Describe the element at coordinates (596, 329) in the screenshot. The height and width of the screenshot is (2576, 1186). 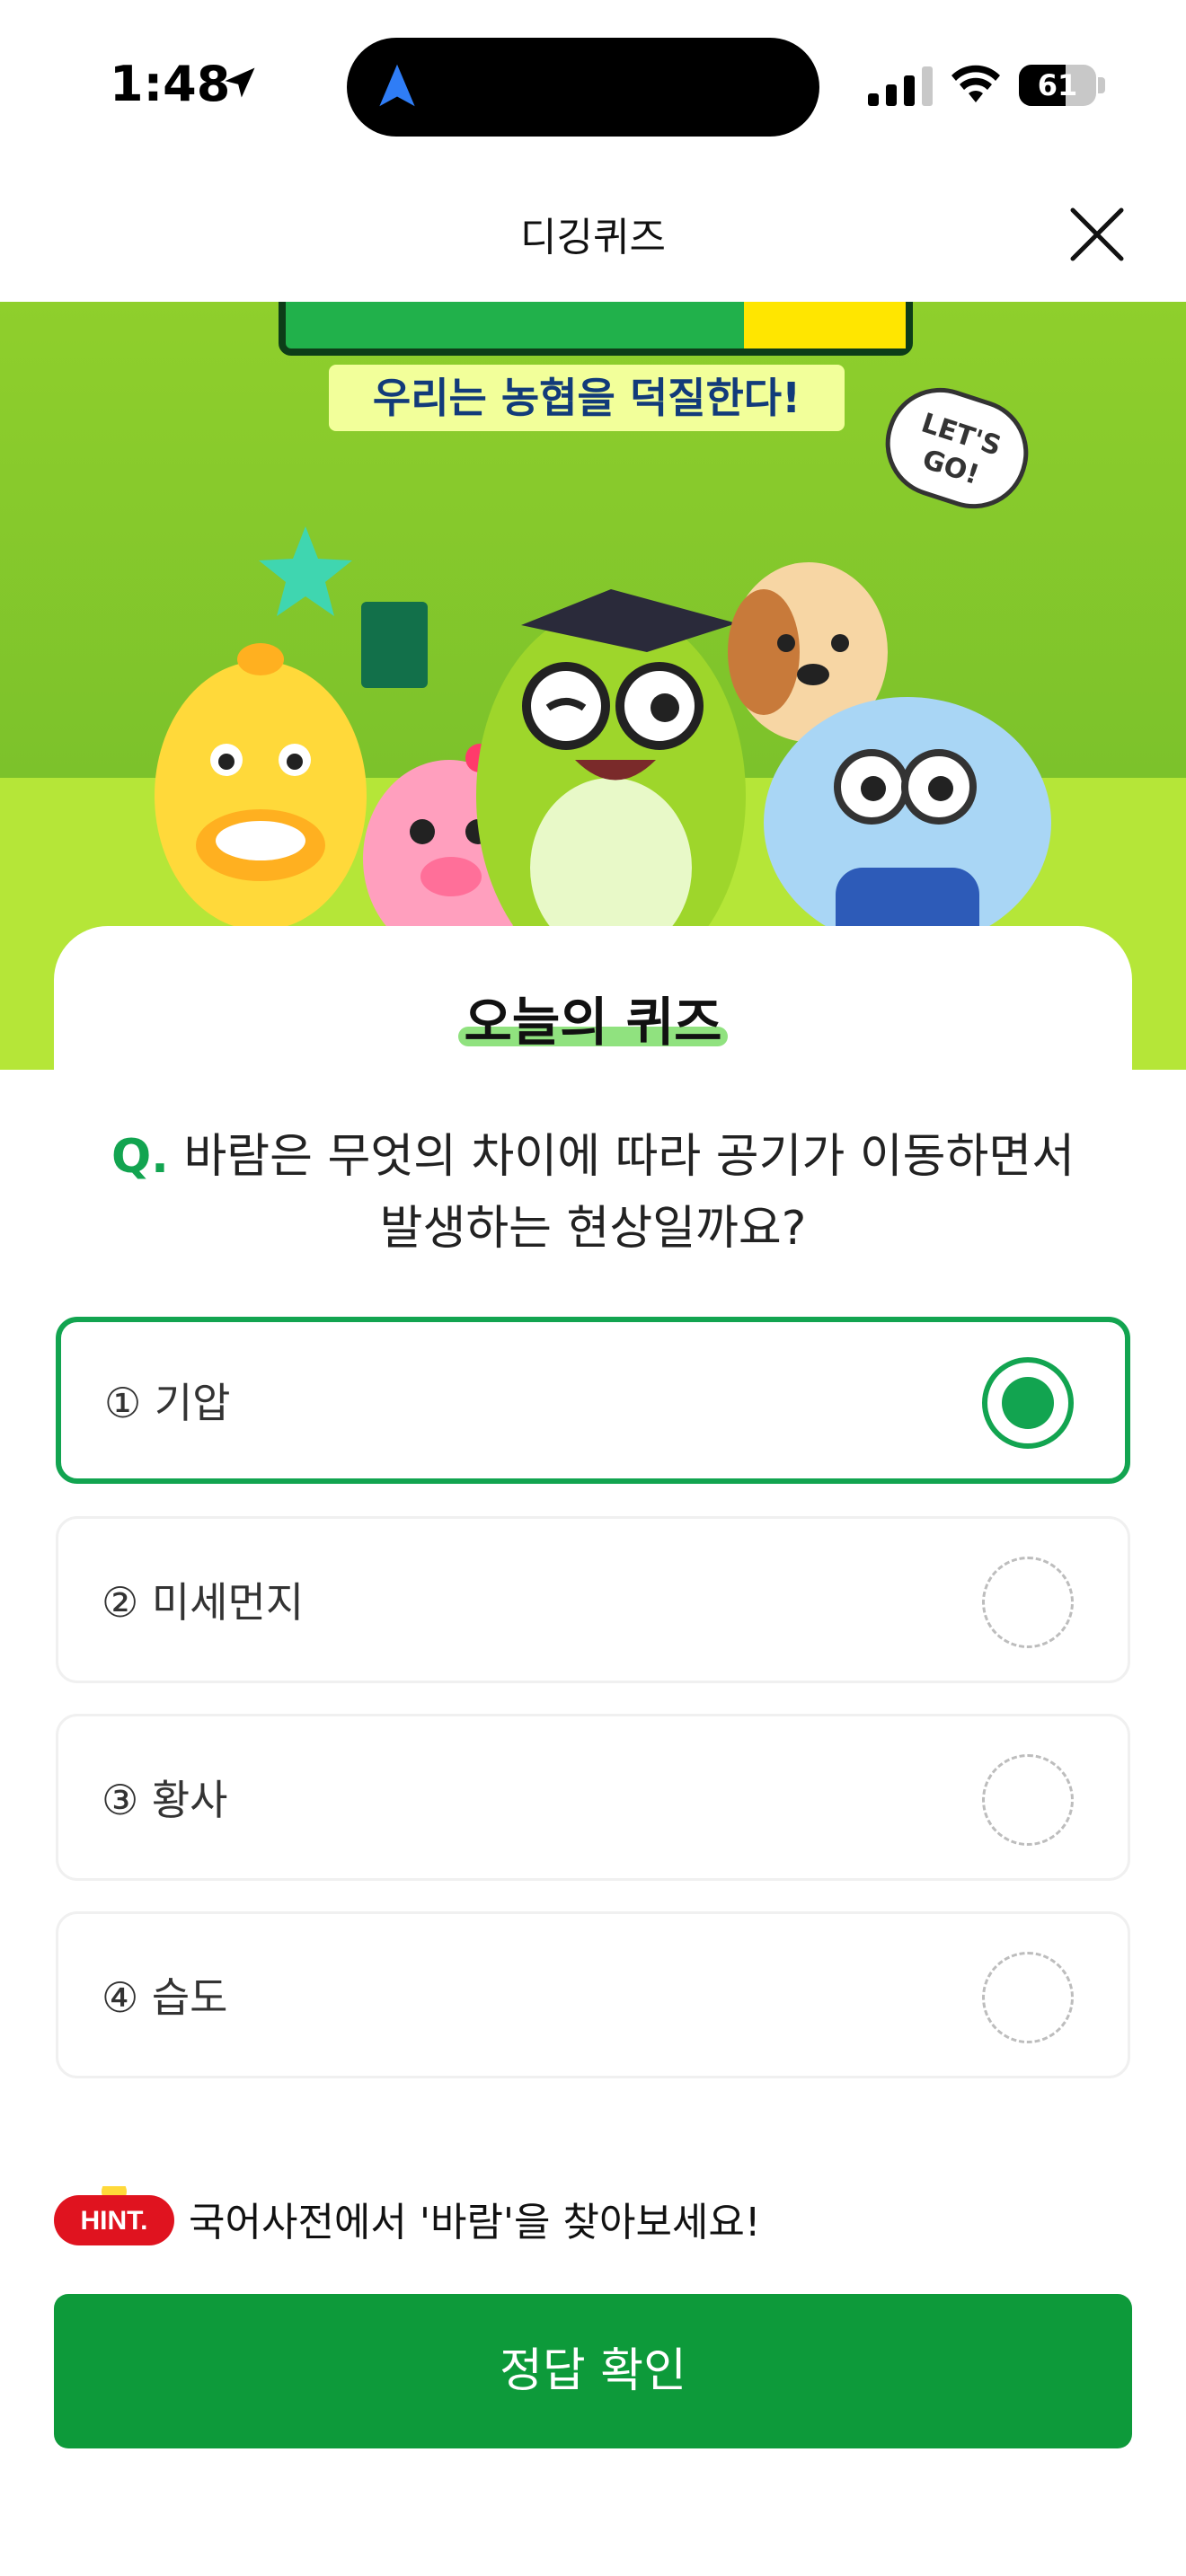
I see `banner-sign` at that location.